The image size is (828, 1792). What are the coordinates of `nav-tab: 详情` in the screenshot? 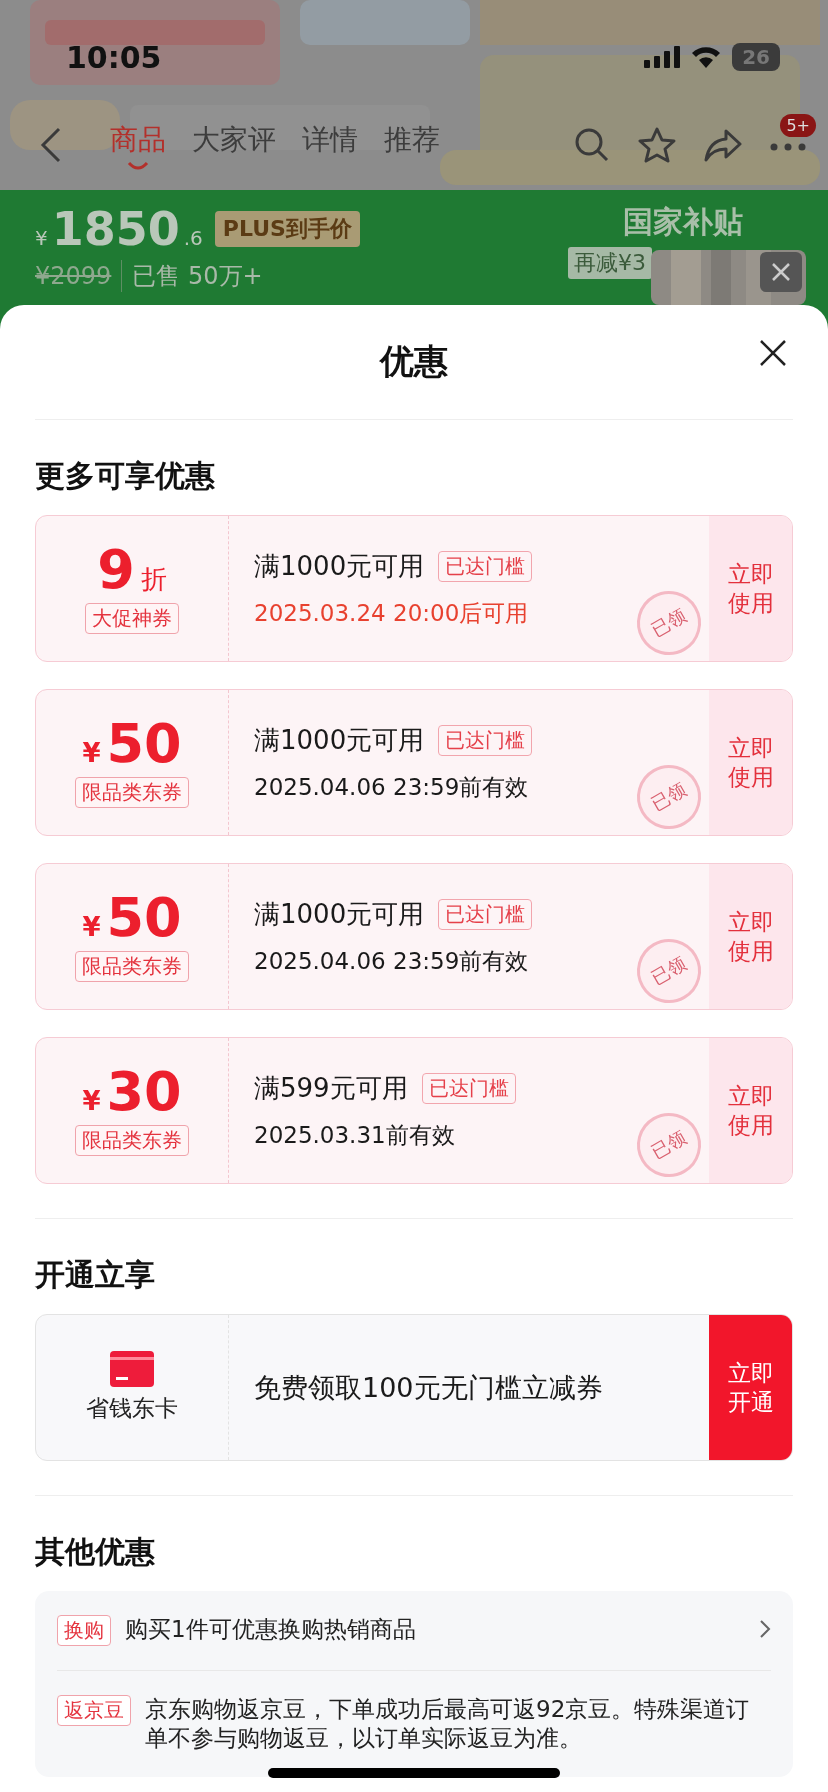 It's located at (330, 145).